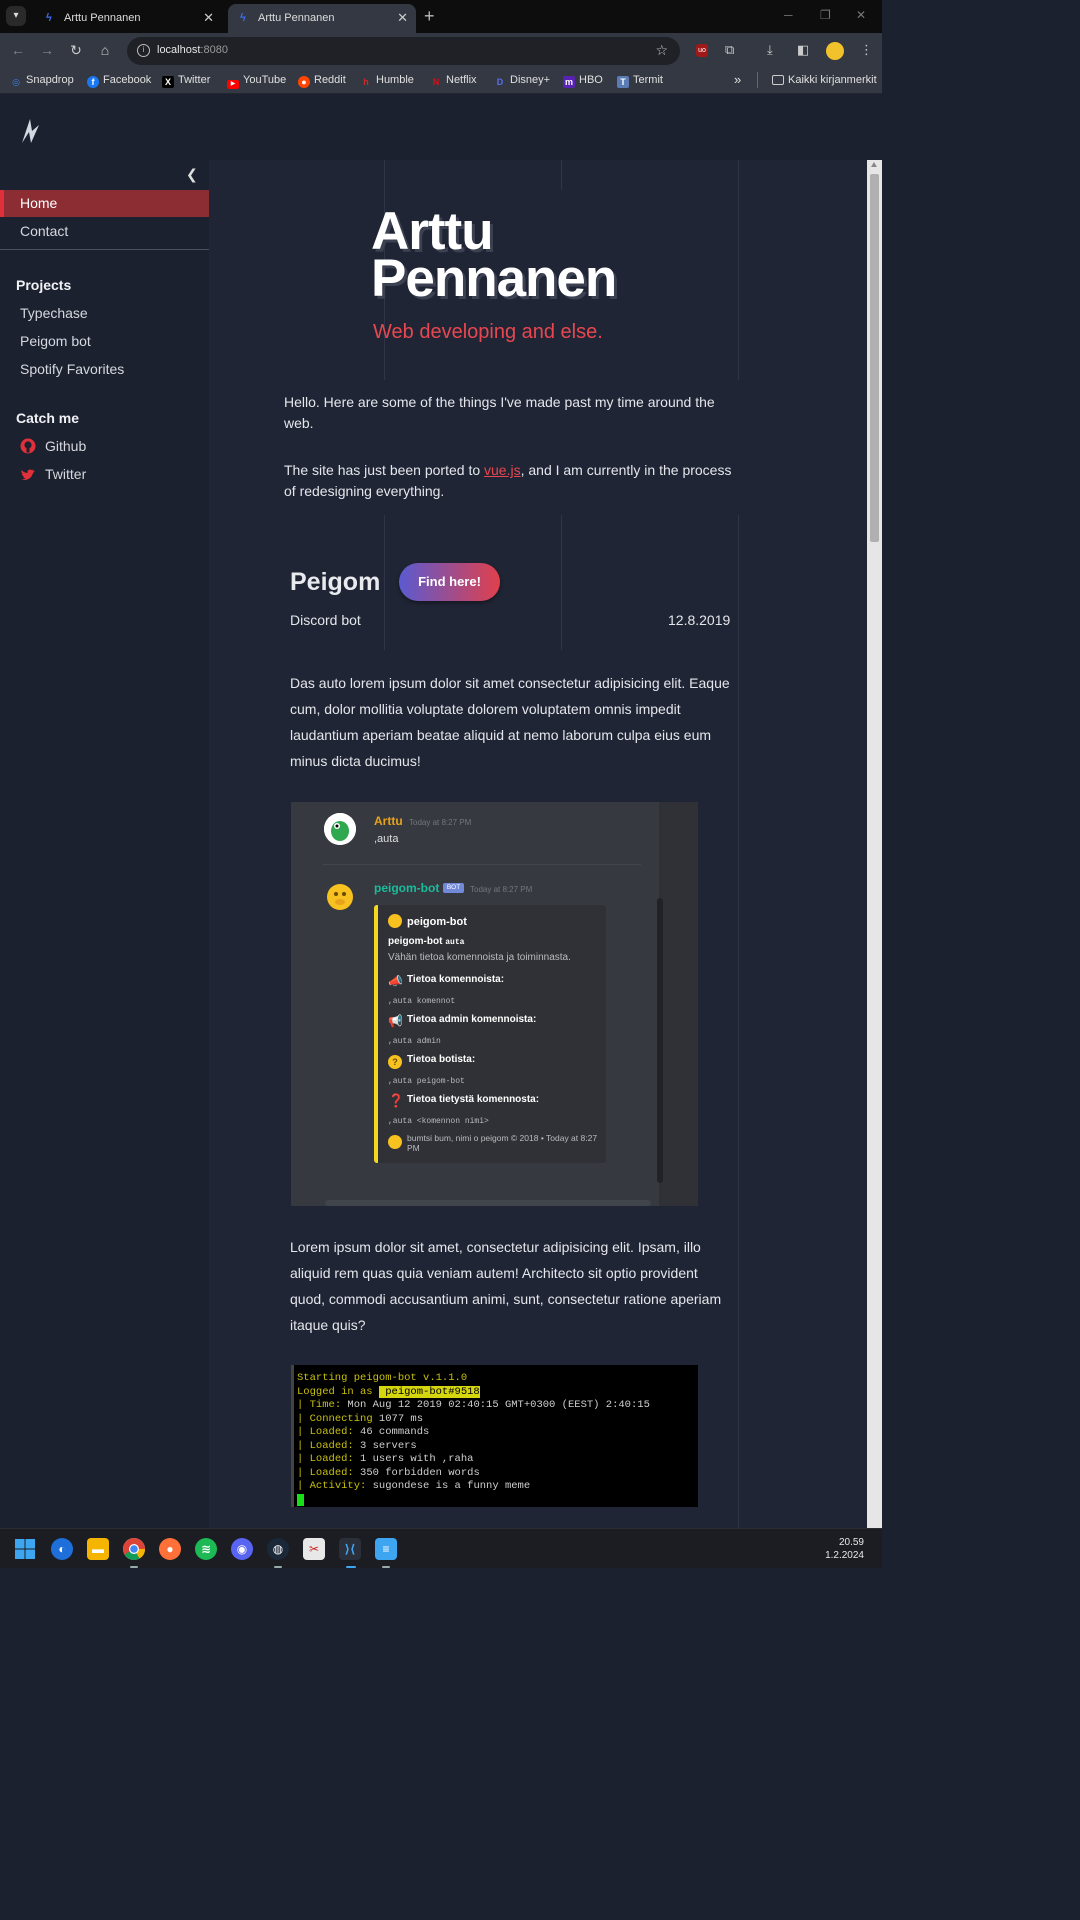  I want to click on discord-username-arttu: Arttu, so click(388, 821).